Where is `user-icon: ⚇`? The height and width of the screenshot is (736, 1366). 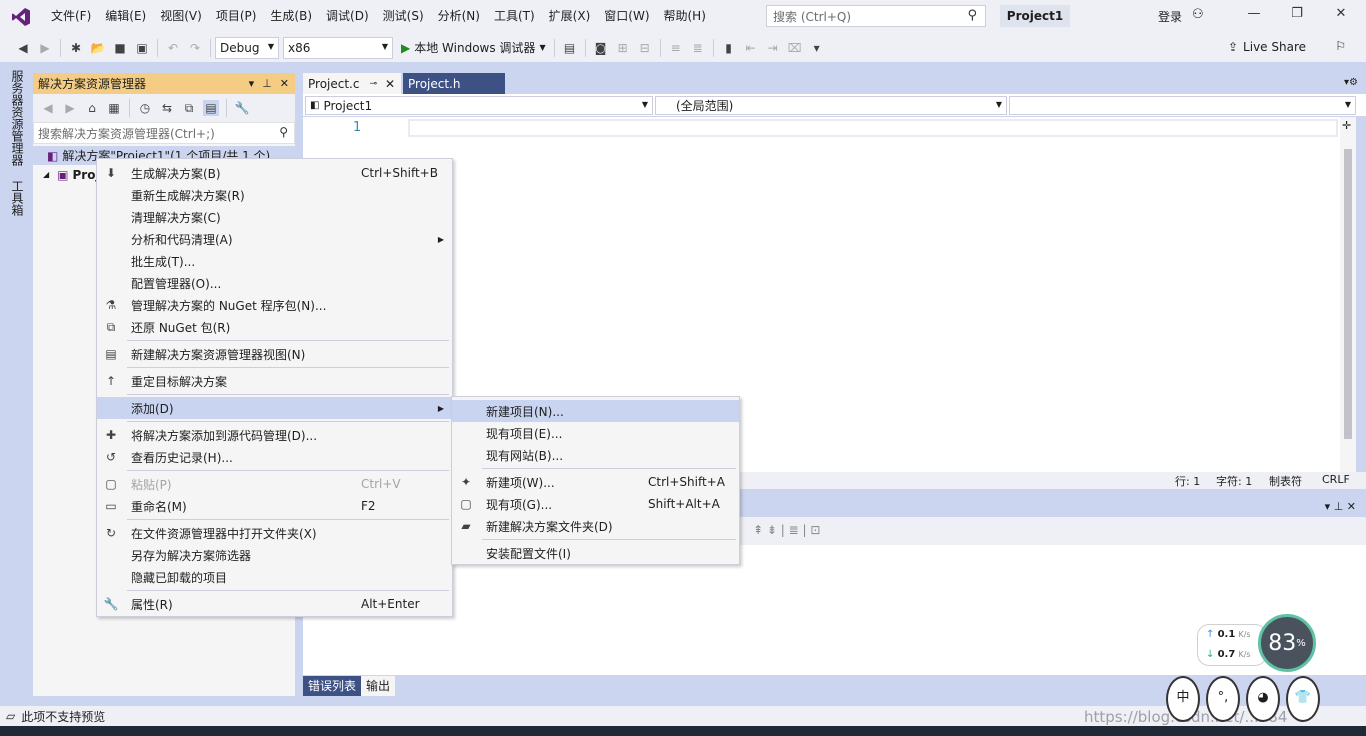
user-icon: ⚇ is located at coordinates (1198, 14).